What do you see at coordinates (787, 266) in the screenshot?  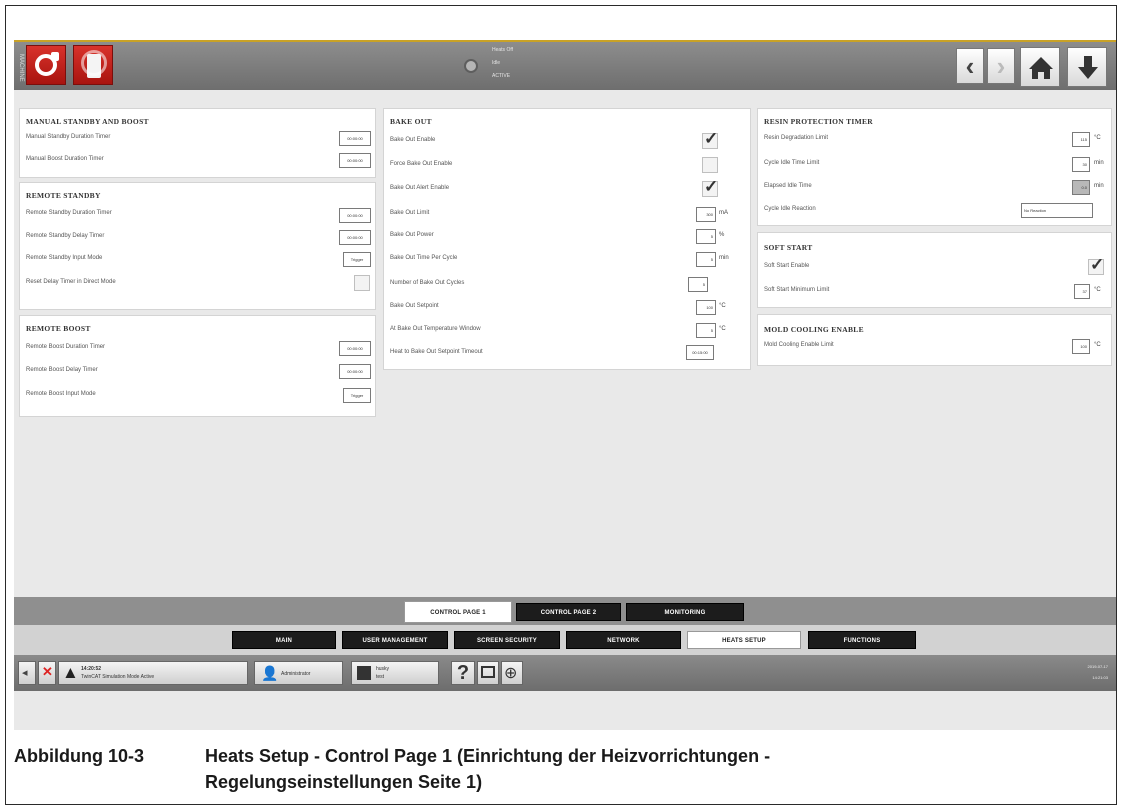 I see `row-label: Soft Start Enable` at bounding box center [787, 266].